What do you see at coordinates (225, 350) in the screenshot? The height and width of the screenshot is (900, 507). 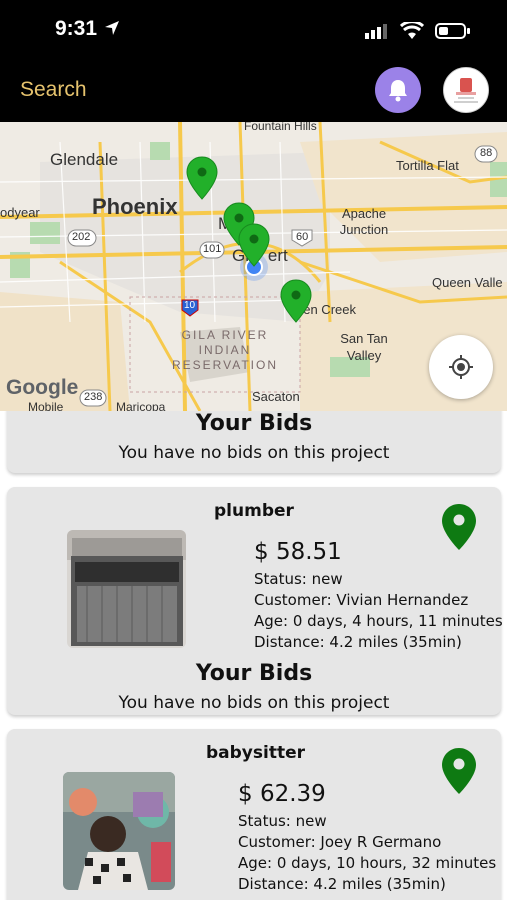 I see `map-label-gila-river: GILA RIVER INDIAN RESERVATION` at bounding box center [225, 350].